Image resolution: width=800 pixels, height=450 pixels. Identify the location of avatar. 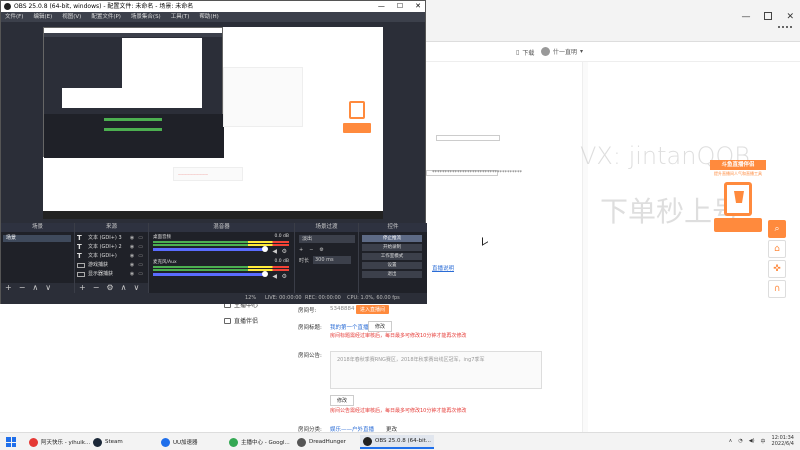
(545, 51).